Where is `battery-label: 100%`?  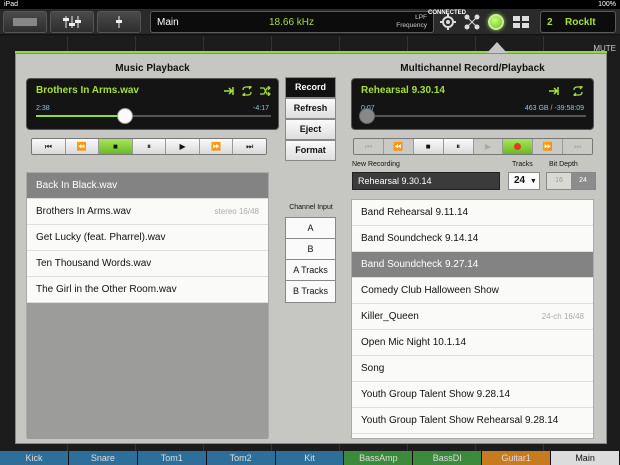
battery-label: 100% is located at coordinates (607, 4).